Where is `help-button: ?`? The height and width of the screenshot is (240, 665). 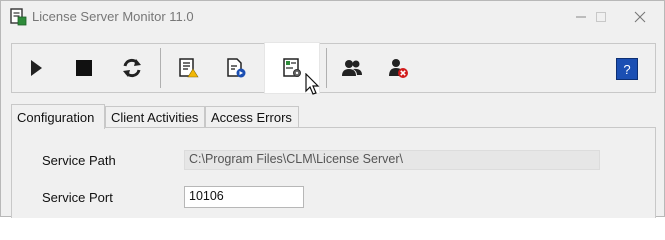 help-button: ? is located at coordinates (627, 69).